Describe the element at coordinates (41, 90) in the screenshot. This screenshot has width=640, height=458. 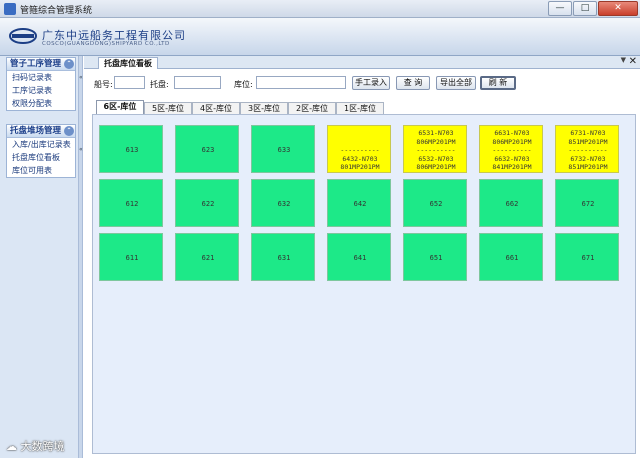
I see `sidebar-item-process-records: 工序记录表` at that location.